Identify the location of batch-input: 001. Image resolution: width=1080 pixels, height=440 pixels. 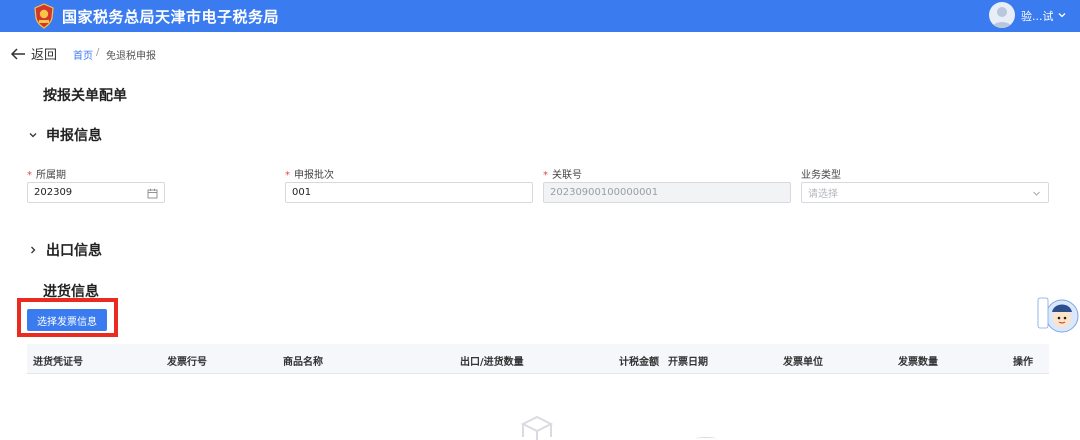
(409, 192).